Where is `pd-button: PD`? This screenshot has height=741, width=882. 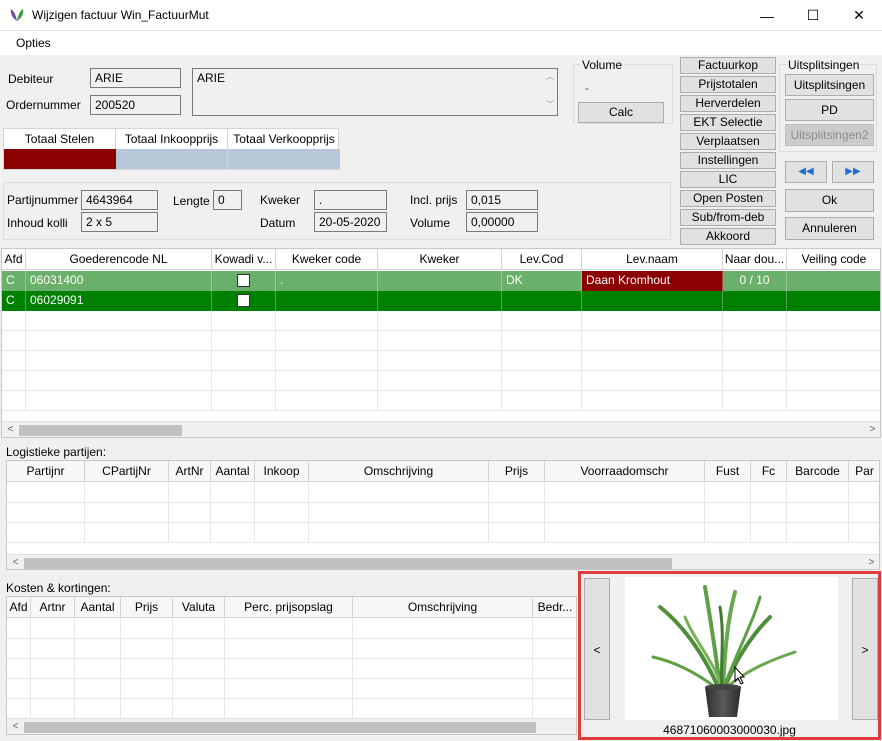
pd-button: PD is located at coordinates (829, 110).